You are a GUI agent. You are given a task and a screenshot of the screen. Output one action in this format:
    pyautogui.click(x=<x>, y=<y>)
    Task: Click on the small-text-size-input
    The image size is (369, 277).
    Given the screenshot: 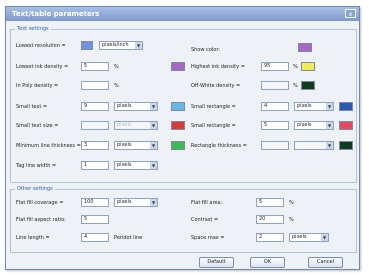 What is the action you would take?
    pyautogui.click(x=95, y=125)
    